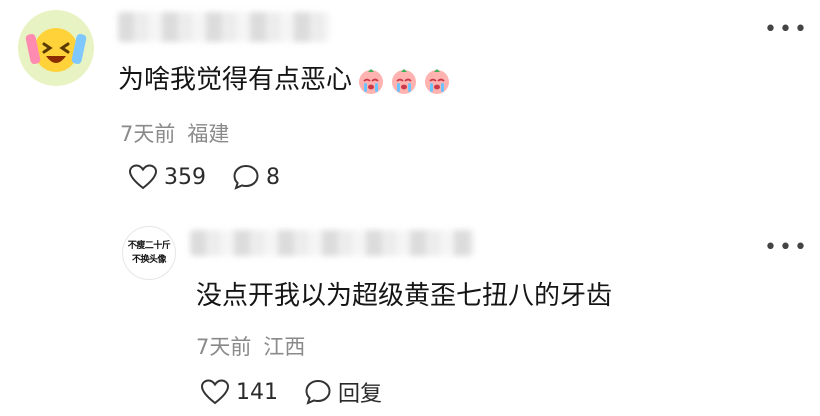 This screenshot has width=820, height=416. I want to click on reply-count: 8, so click(273, 177).